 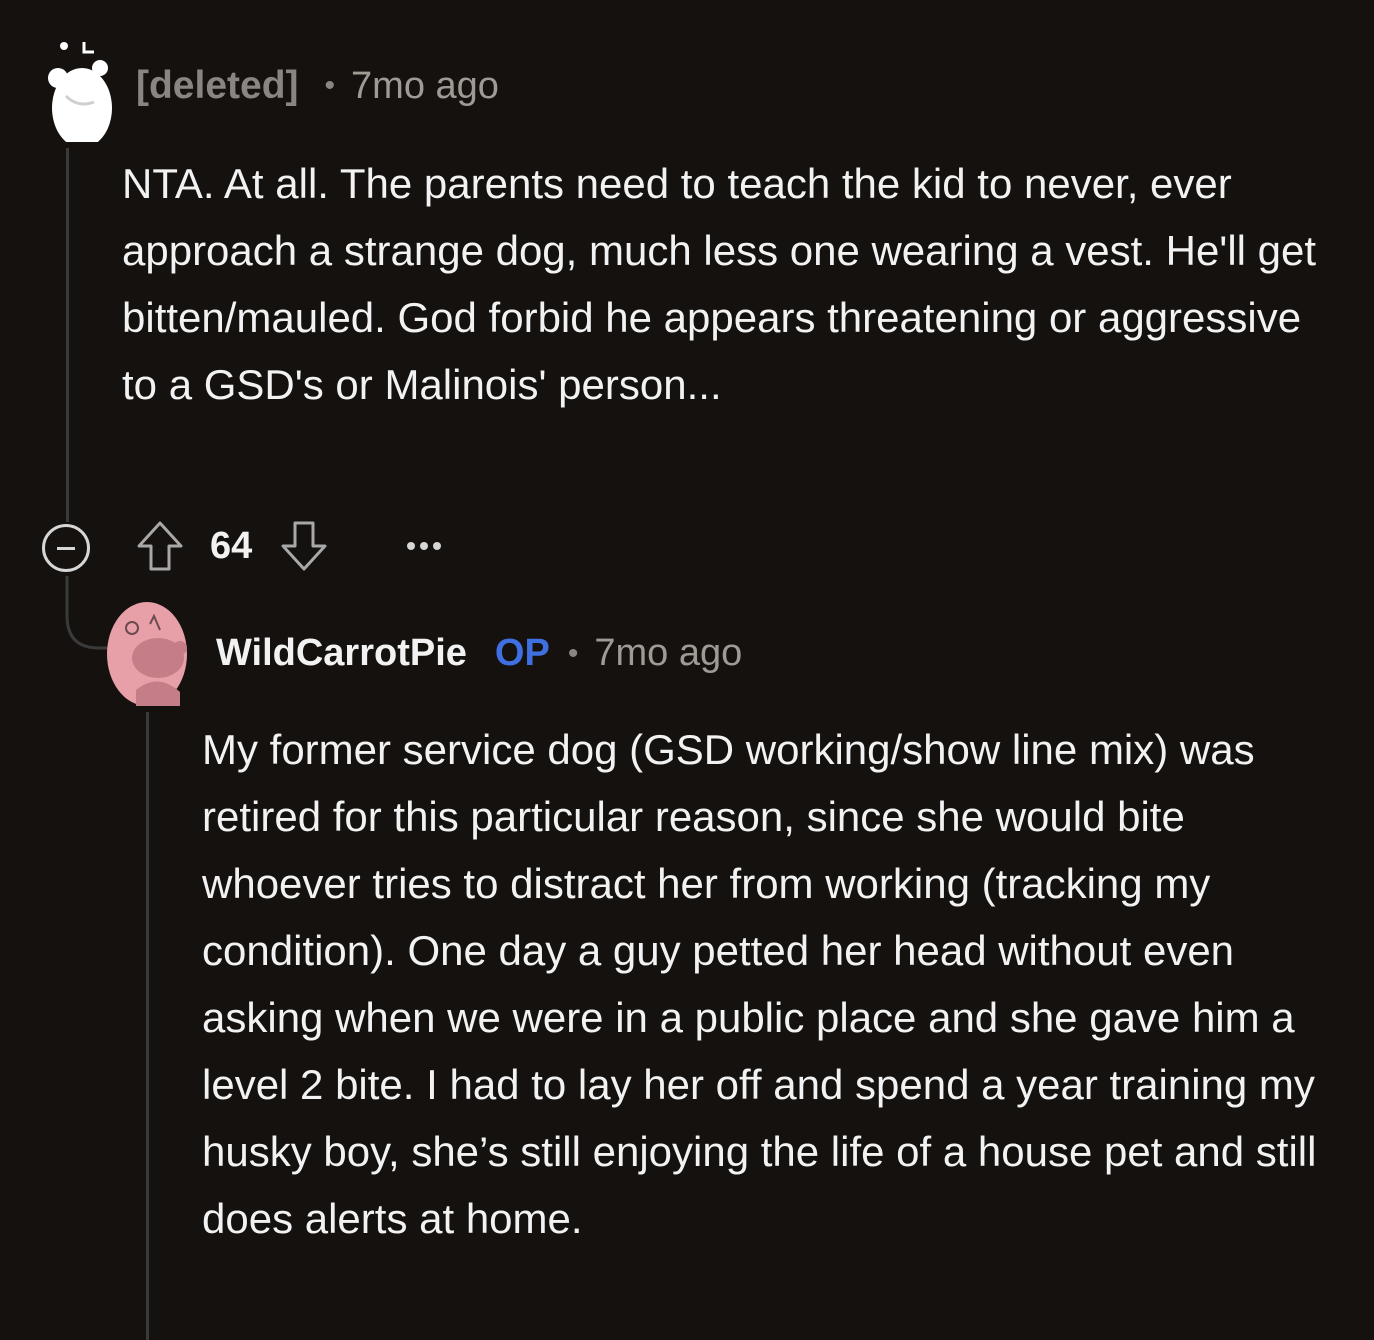 What do you see at coordinates (522, 653) in the screenshot?
I see `op-badge: OP` at bounding box center [522, 653].